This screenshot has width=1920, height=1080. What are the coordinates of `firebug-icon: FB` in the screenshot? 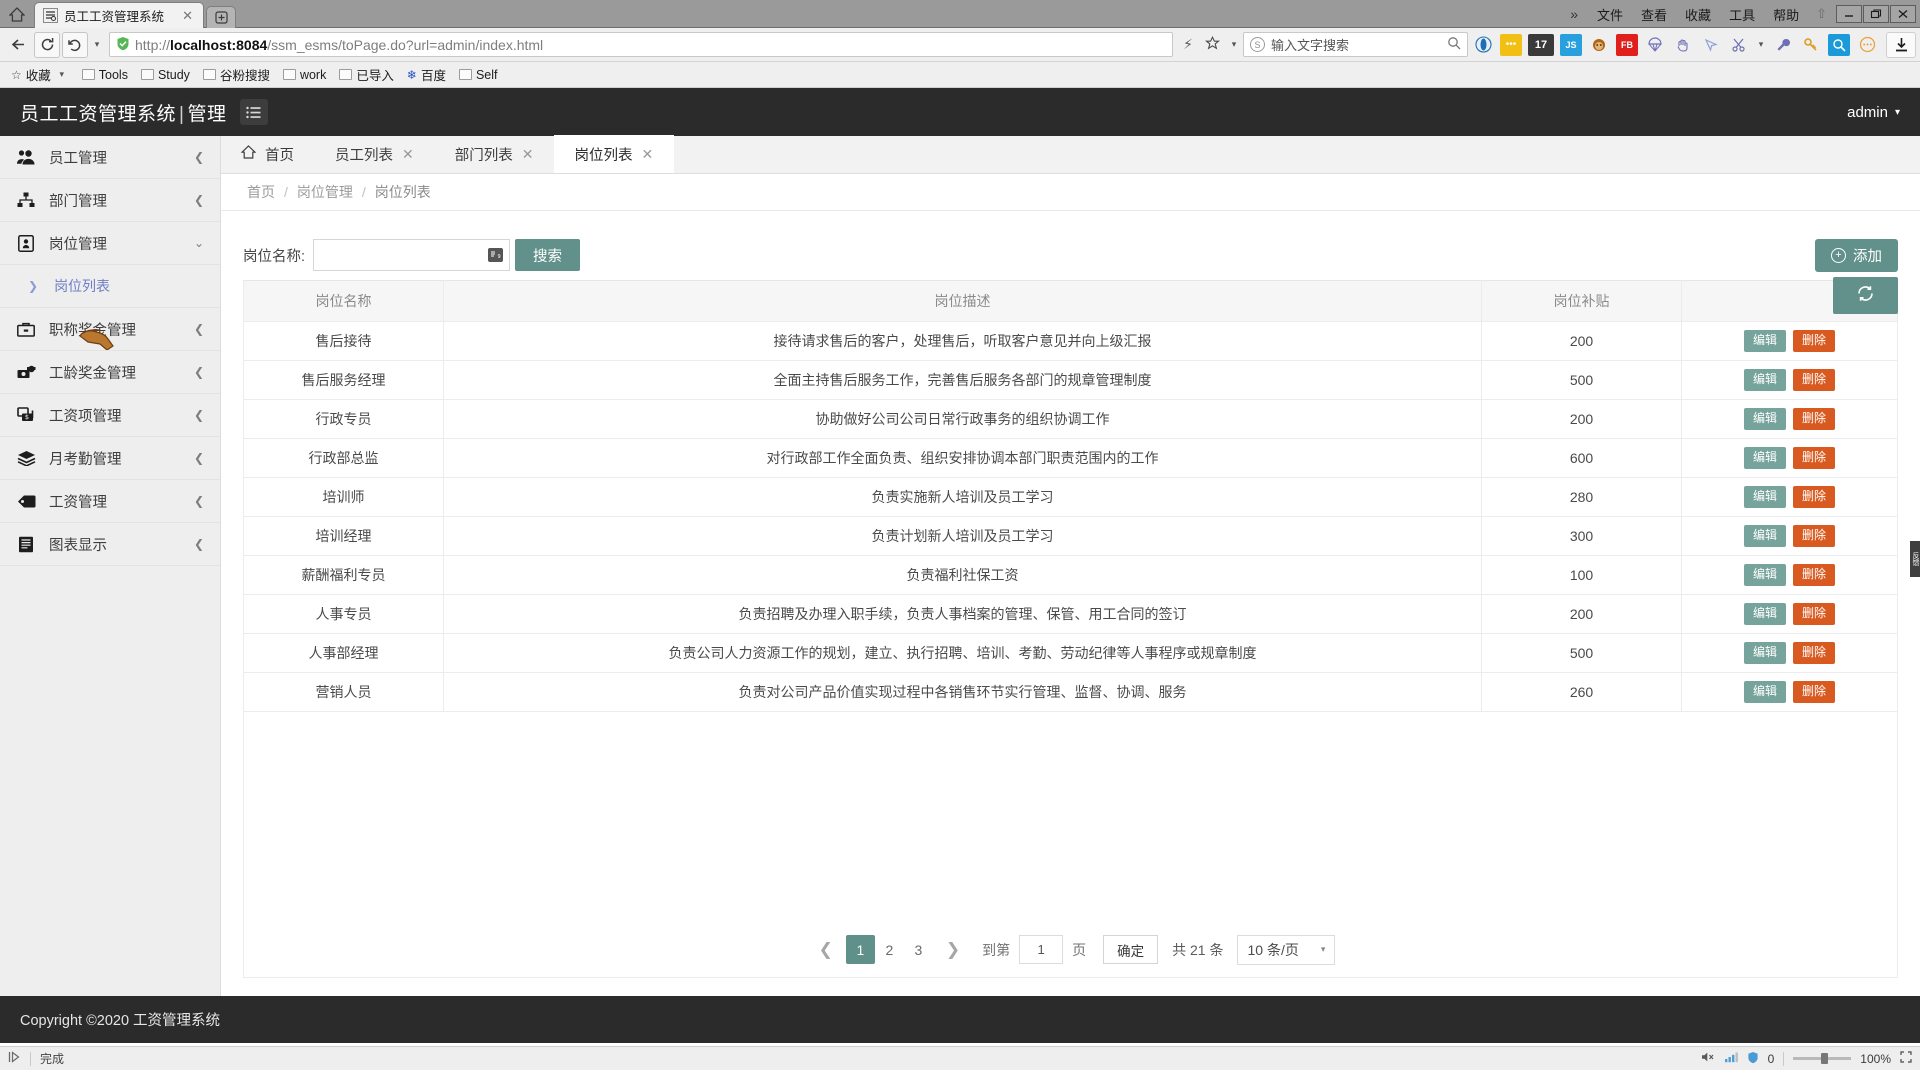 It's located at (1627, 44).